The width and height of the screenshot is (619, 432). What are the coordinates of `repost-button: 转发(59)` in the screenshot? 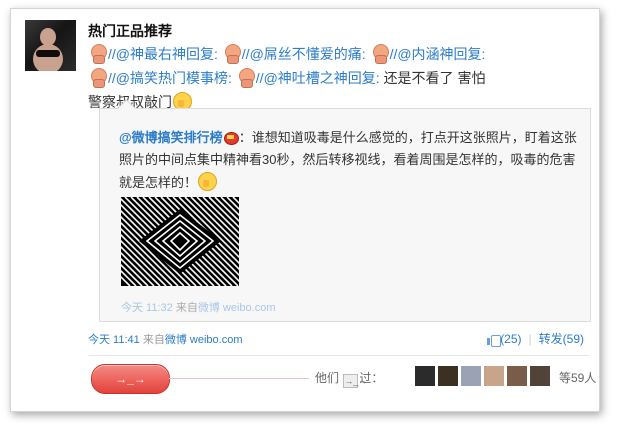 It's located at (561, 339).